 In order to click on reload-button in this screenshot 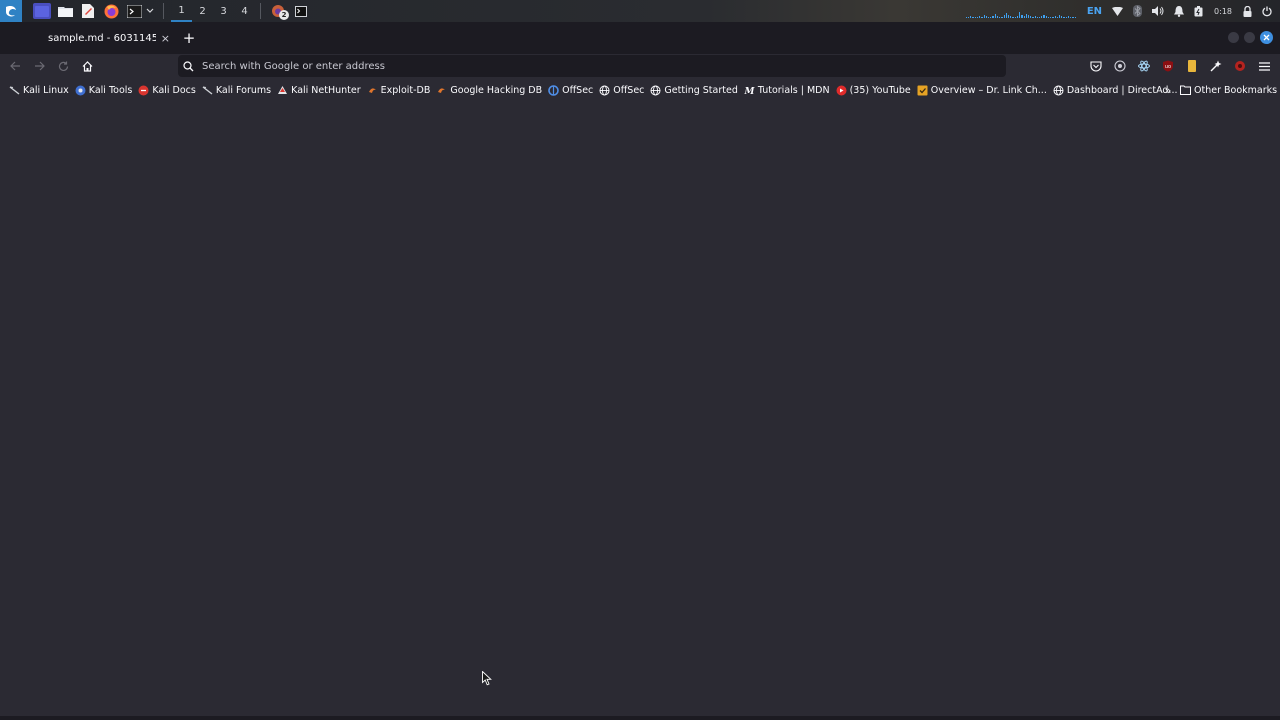, I will do `click(63, 66)`.